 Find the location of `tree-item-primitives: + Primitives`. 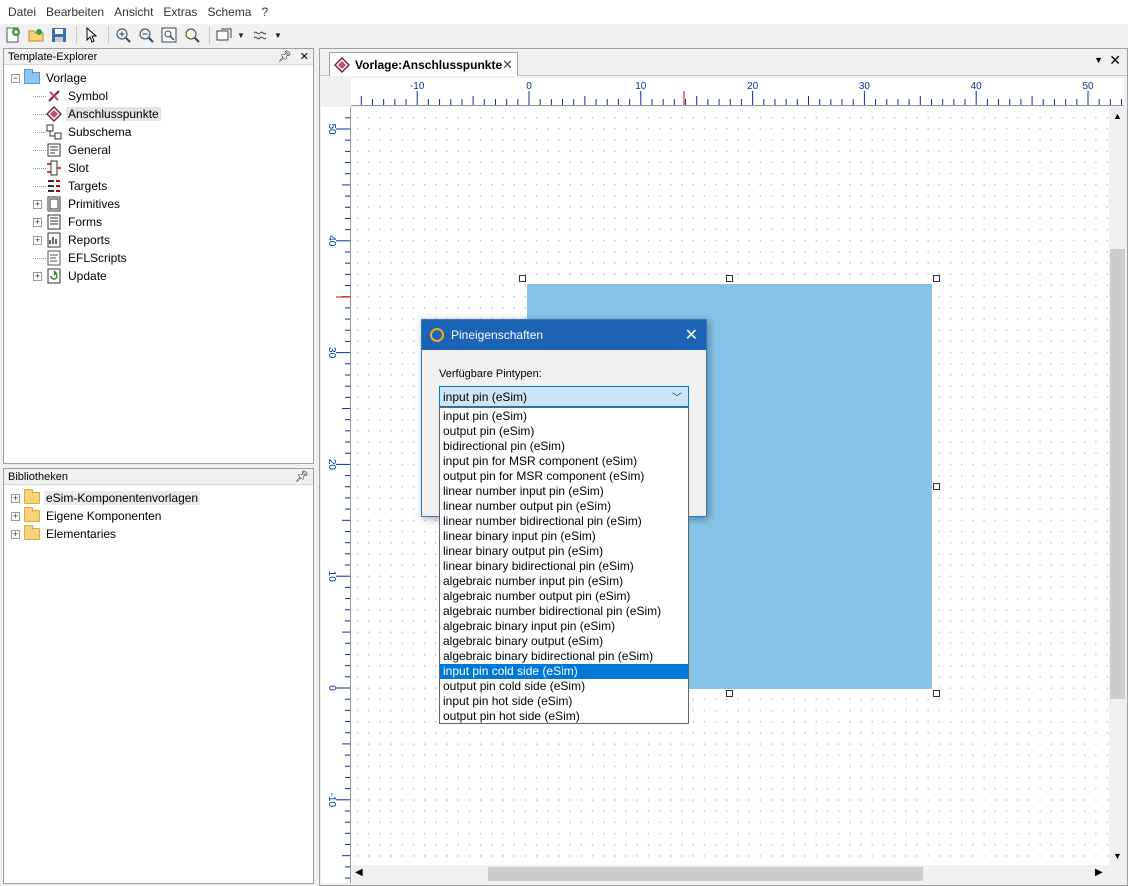

tree-item-primitives: + Primitives is located at coordinates (158, 204).